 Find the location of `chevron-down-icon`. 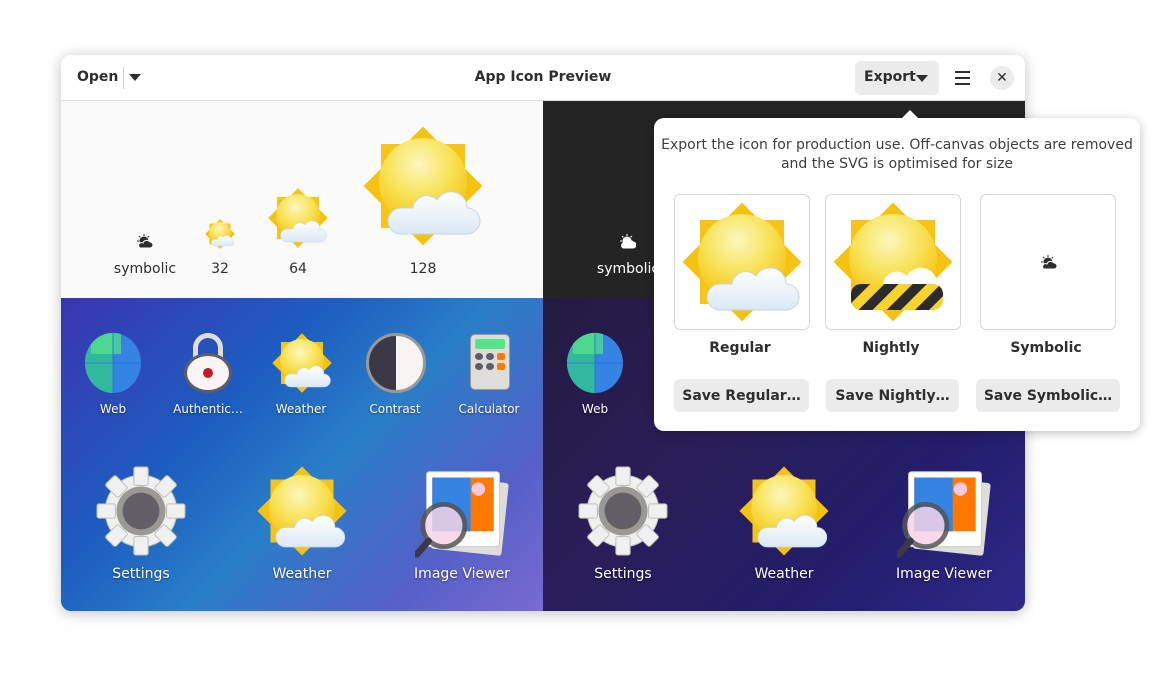

chevron-down-icon is located at coordinates (922, 78).